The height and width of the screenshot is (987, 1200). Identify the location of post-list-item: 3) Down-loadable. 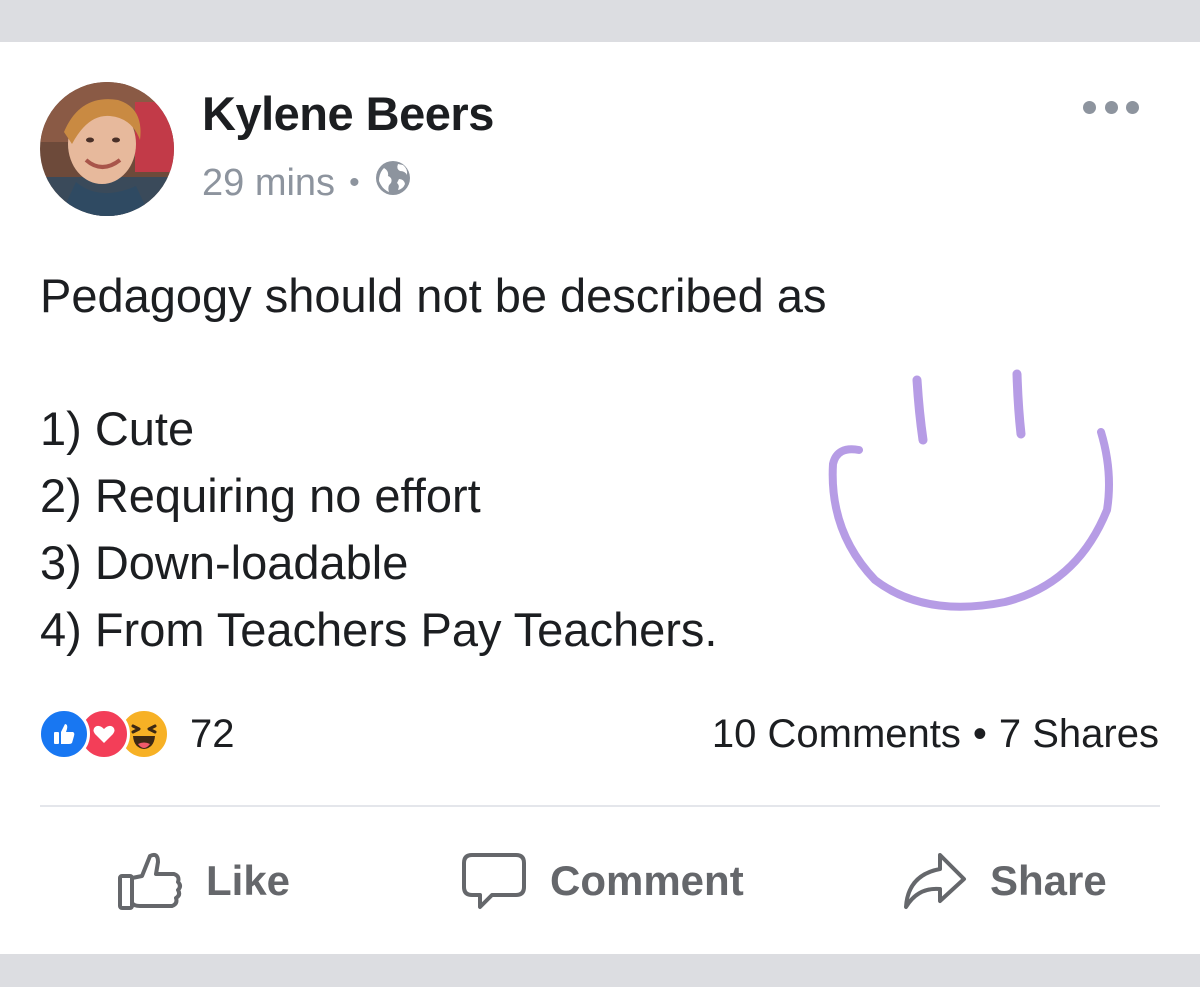
(224, 562).